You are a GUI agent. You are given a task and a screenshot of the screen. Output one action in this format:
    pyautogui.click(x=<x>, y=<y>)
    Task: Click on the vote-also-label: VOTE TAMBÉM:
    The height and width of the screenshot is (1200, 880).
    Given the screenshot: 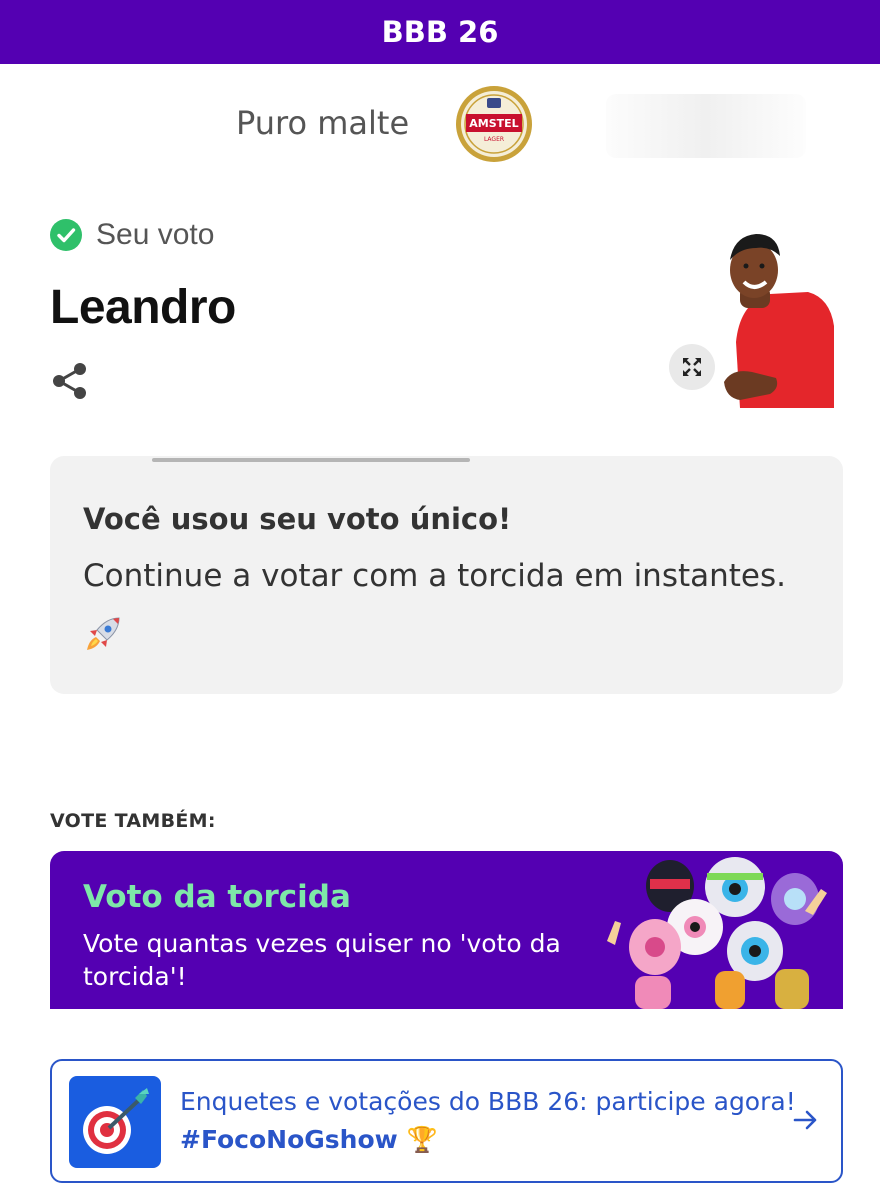 What is the action you would take?
    pyautogui.click(x=133, y=821)
    